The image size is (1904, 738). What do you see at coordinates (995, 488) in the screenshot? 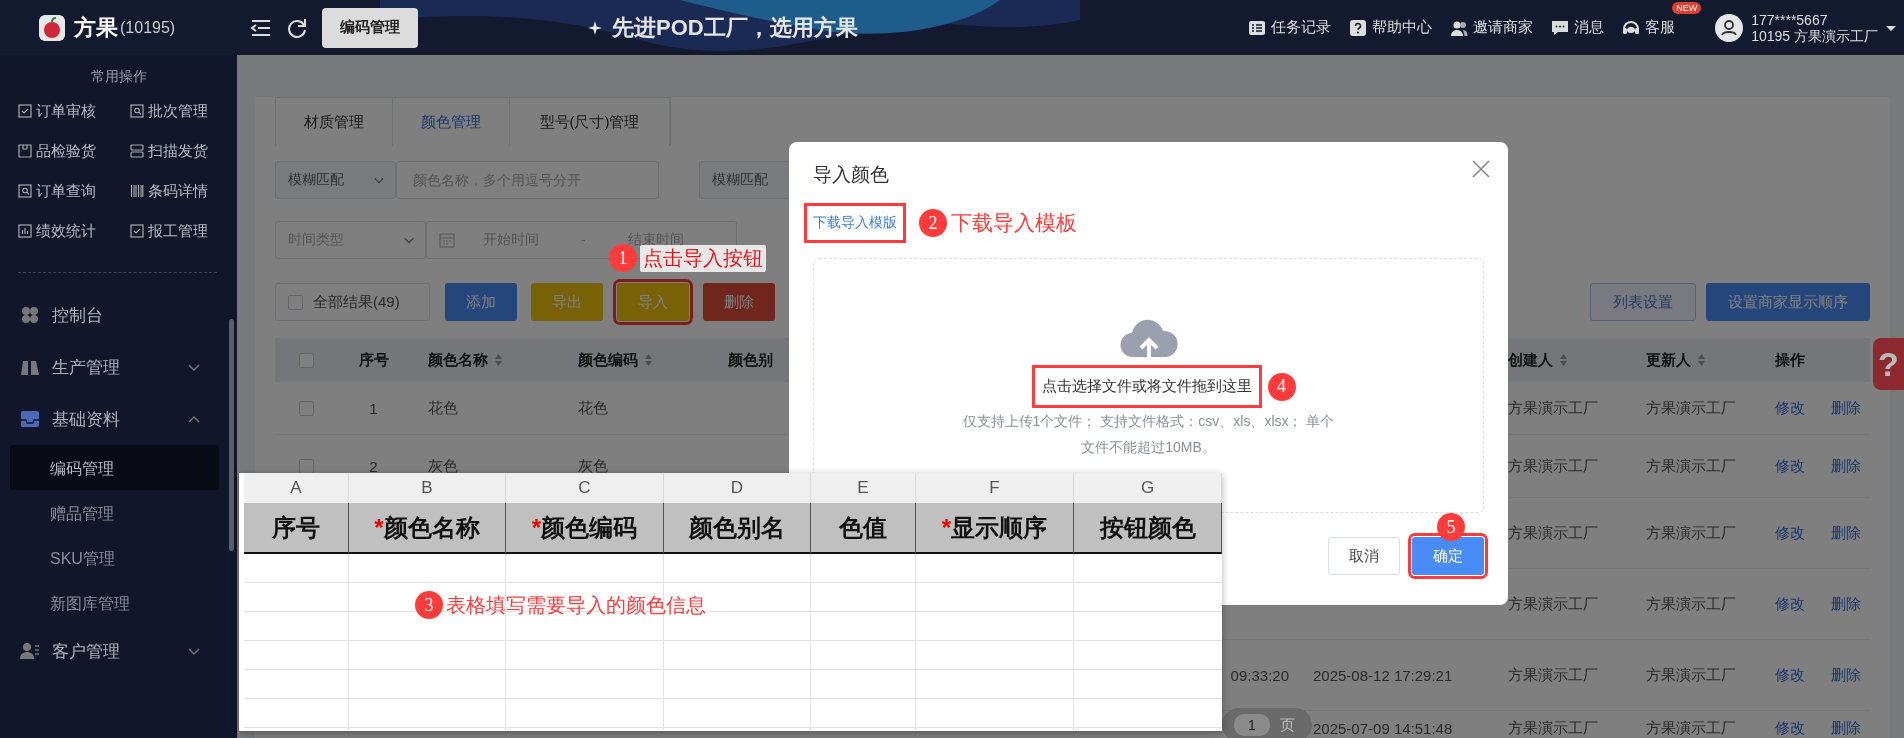
I see `column-letter: F` at bounding box center [995, 488].